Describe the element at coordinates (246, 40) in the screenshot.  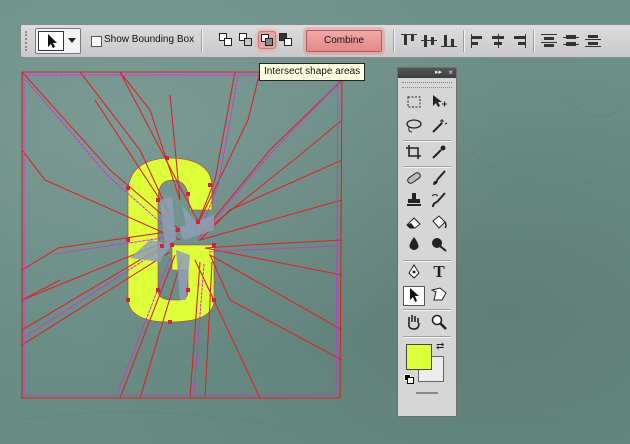
I see `subtract-shape-area-button` at that location.